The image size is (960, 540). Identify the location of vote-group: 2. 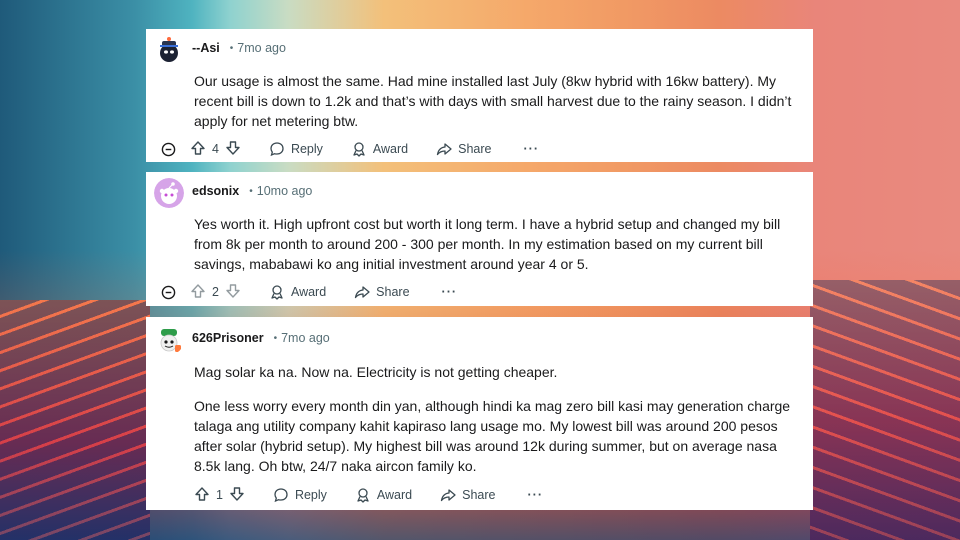
(215, 292).